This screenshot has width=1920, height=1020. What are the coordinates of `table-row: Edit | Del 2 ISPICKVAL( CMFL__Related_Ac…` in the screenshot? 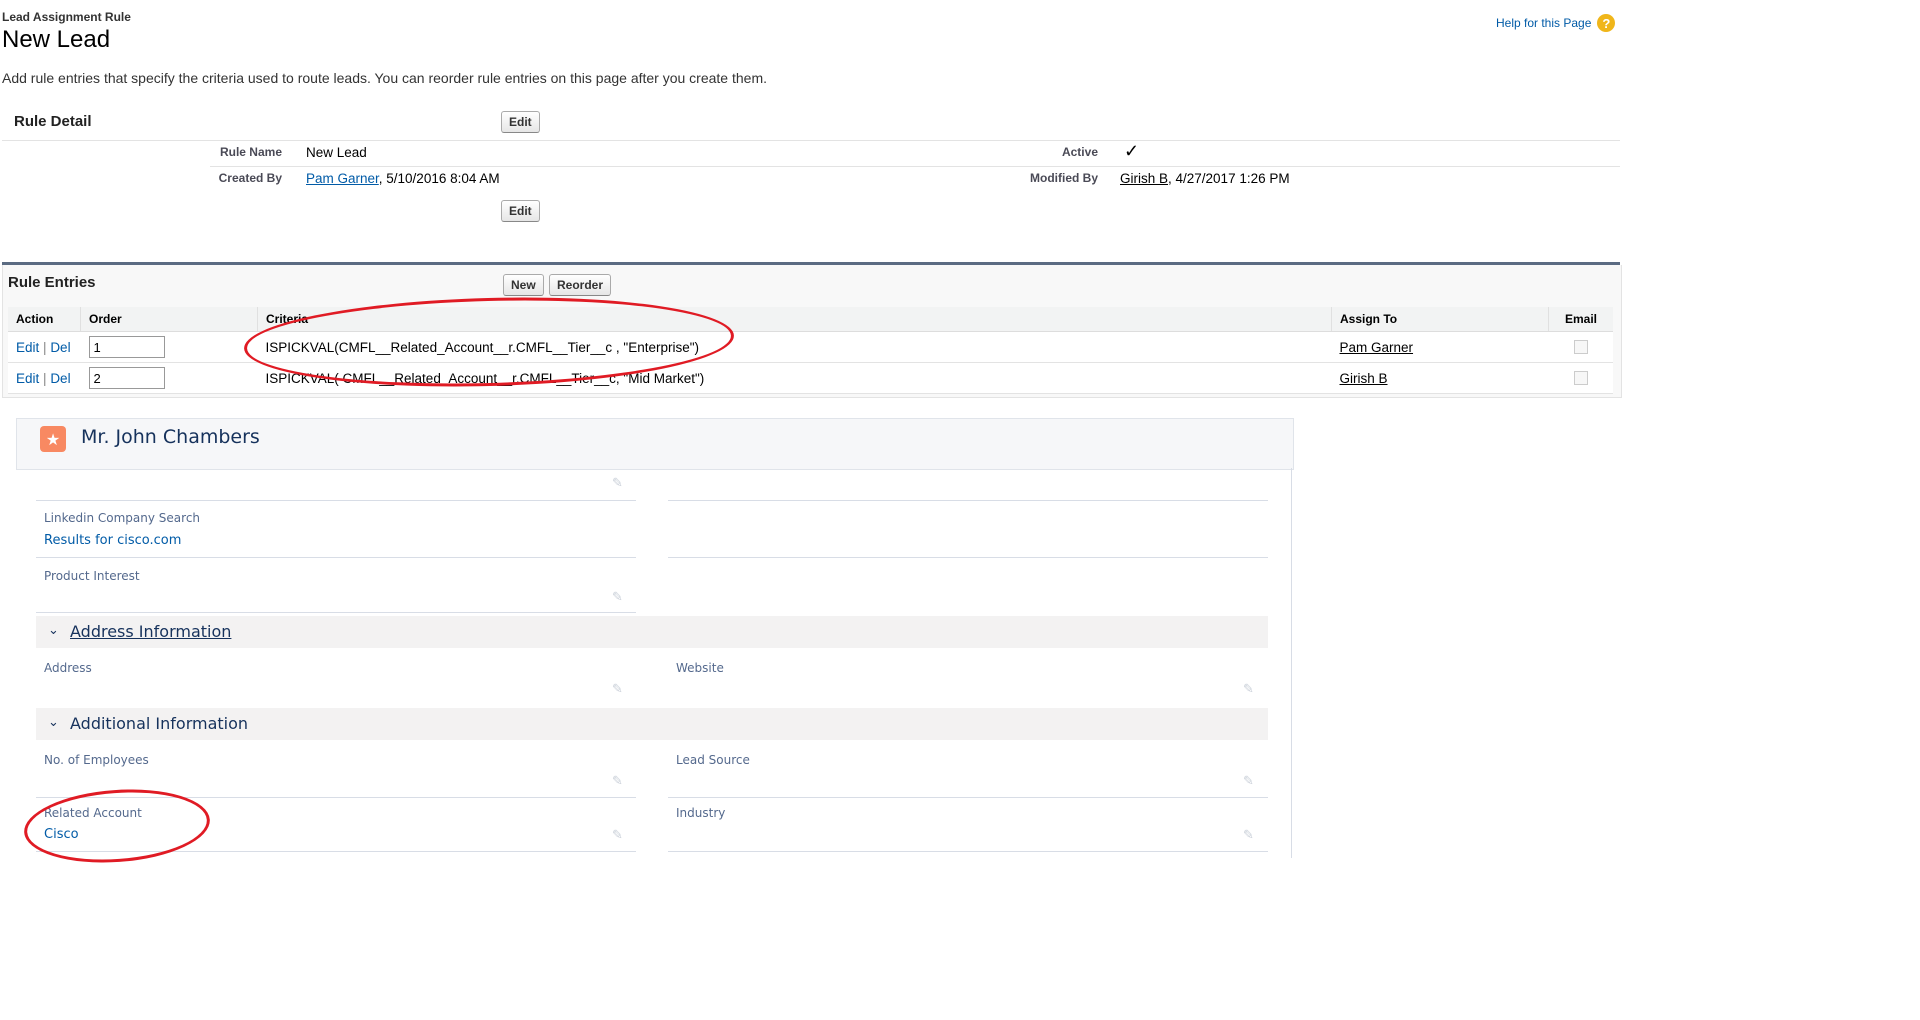 It's located at (810, 378).